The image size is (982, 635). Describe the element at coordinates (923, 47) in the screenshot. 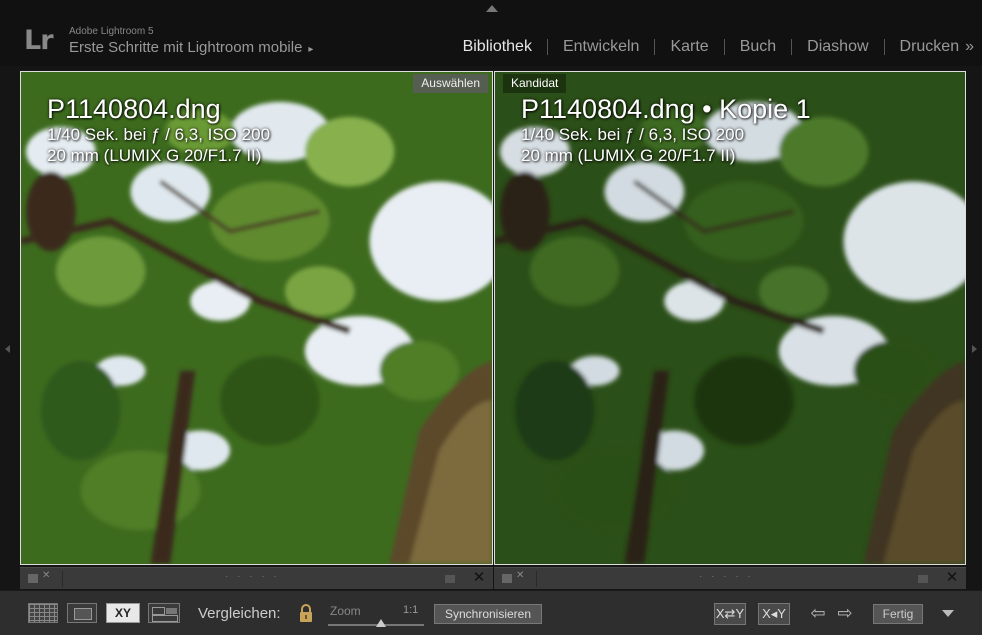

I see `module-drucken: Drucken` at that location.